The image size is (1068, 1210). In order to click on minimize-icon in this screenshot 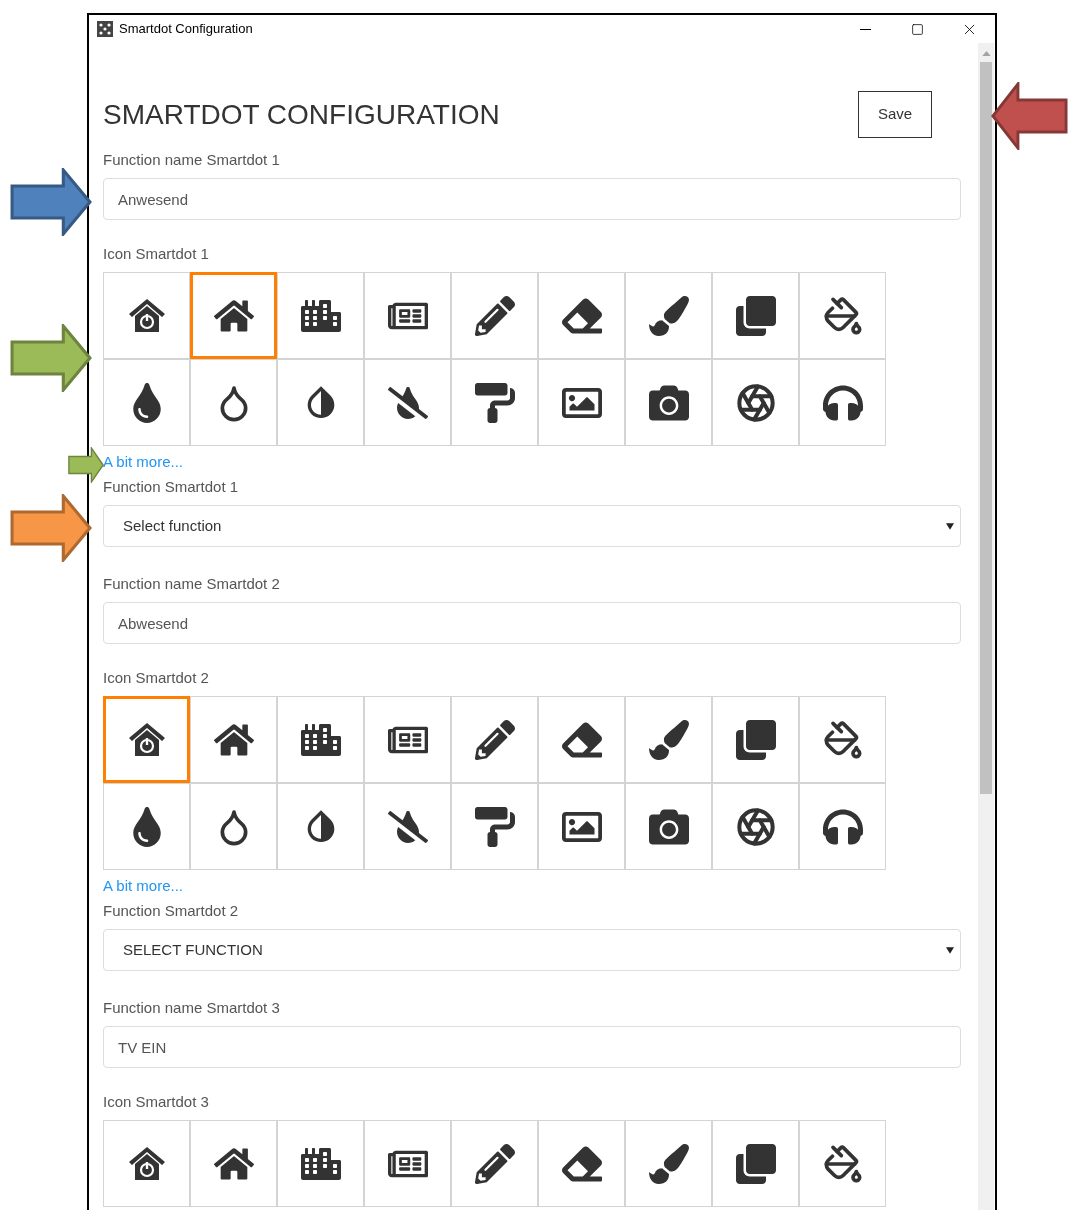, I will do `click(865, 29)`.